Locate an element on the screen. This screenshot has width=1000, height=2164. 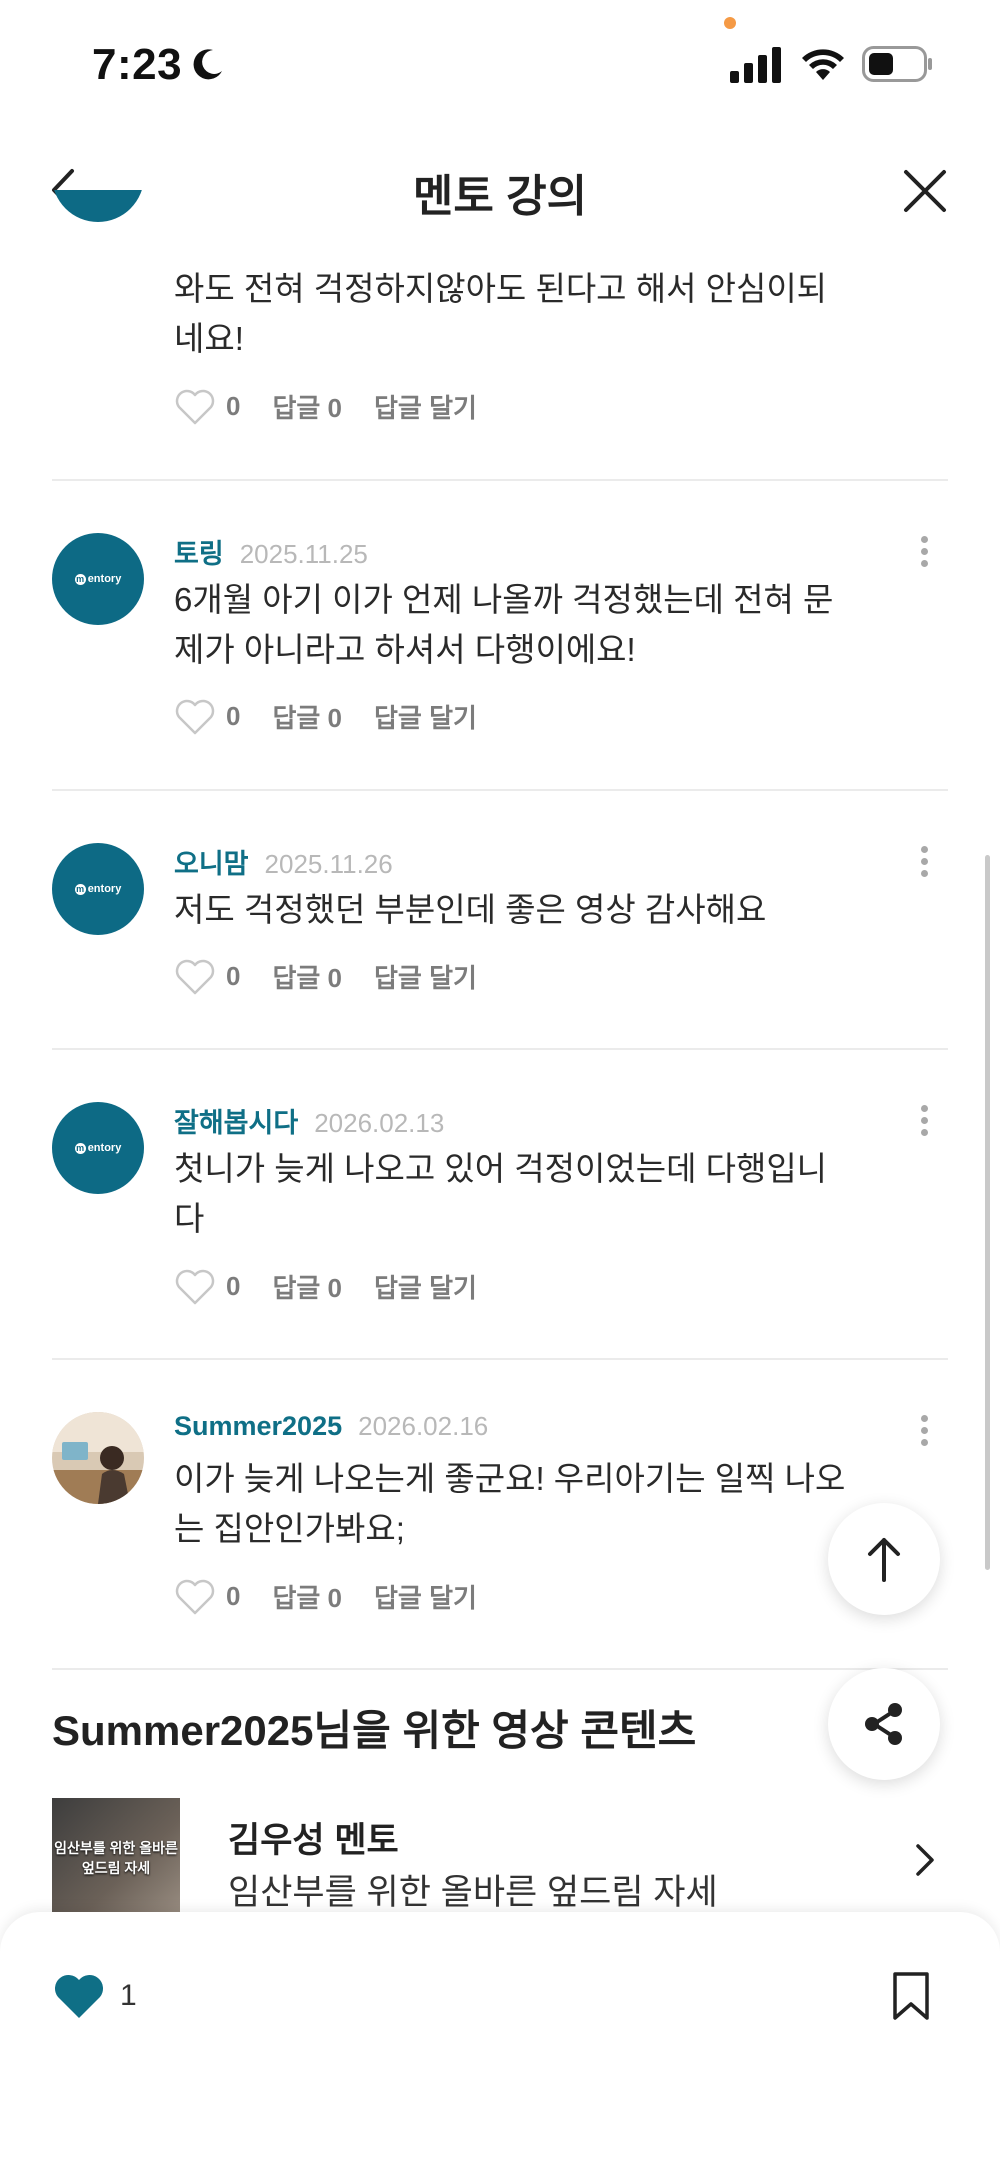
like-total-count: 1 is located at coordinates (128, 1995).